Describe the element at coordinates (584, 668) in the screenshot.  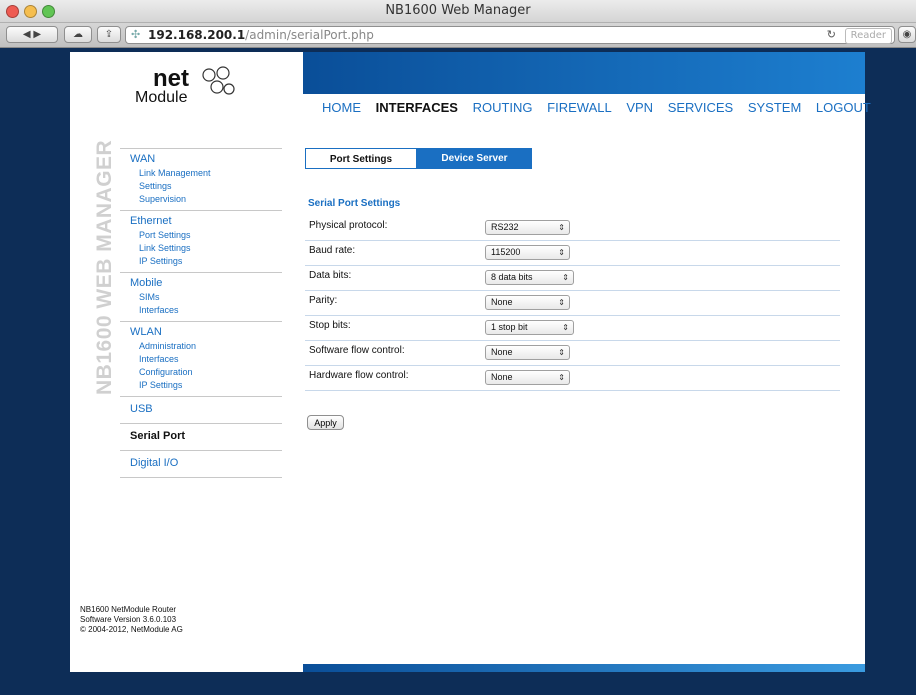
I see `footer-banner` at that location.